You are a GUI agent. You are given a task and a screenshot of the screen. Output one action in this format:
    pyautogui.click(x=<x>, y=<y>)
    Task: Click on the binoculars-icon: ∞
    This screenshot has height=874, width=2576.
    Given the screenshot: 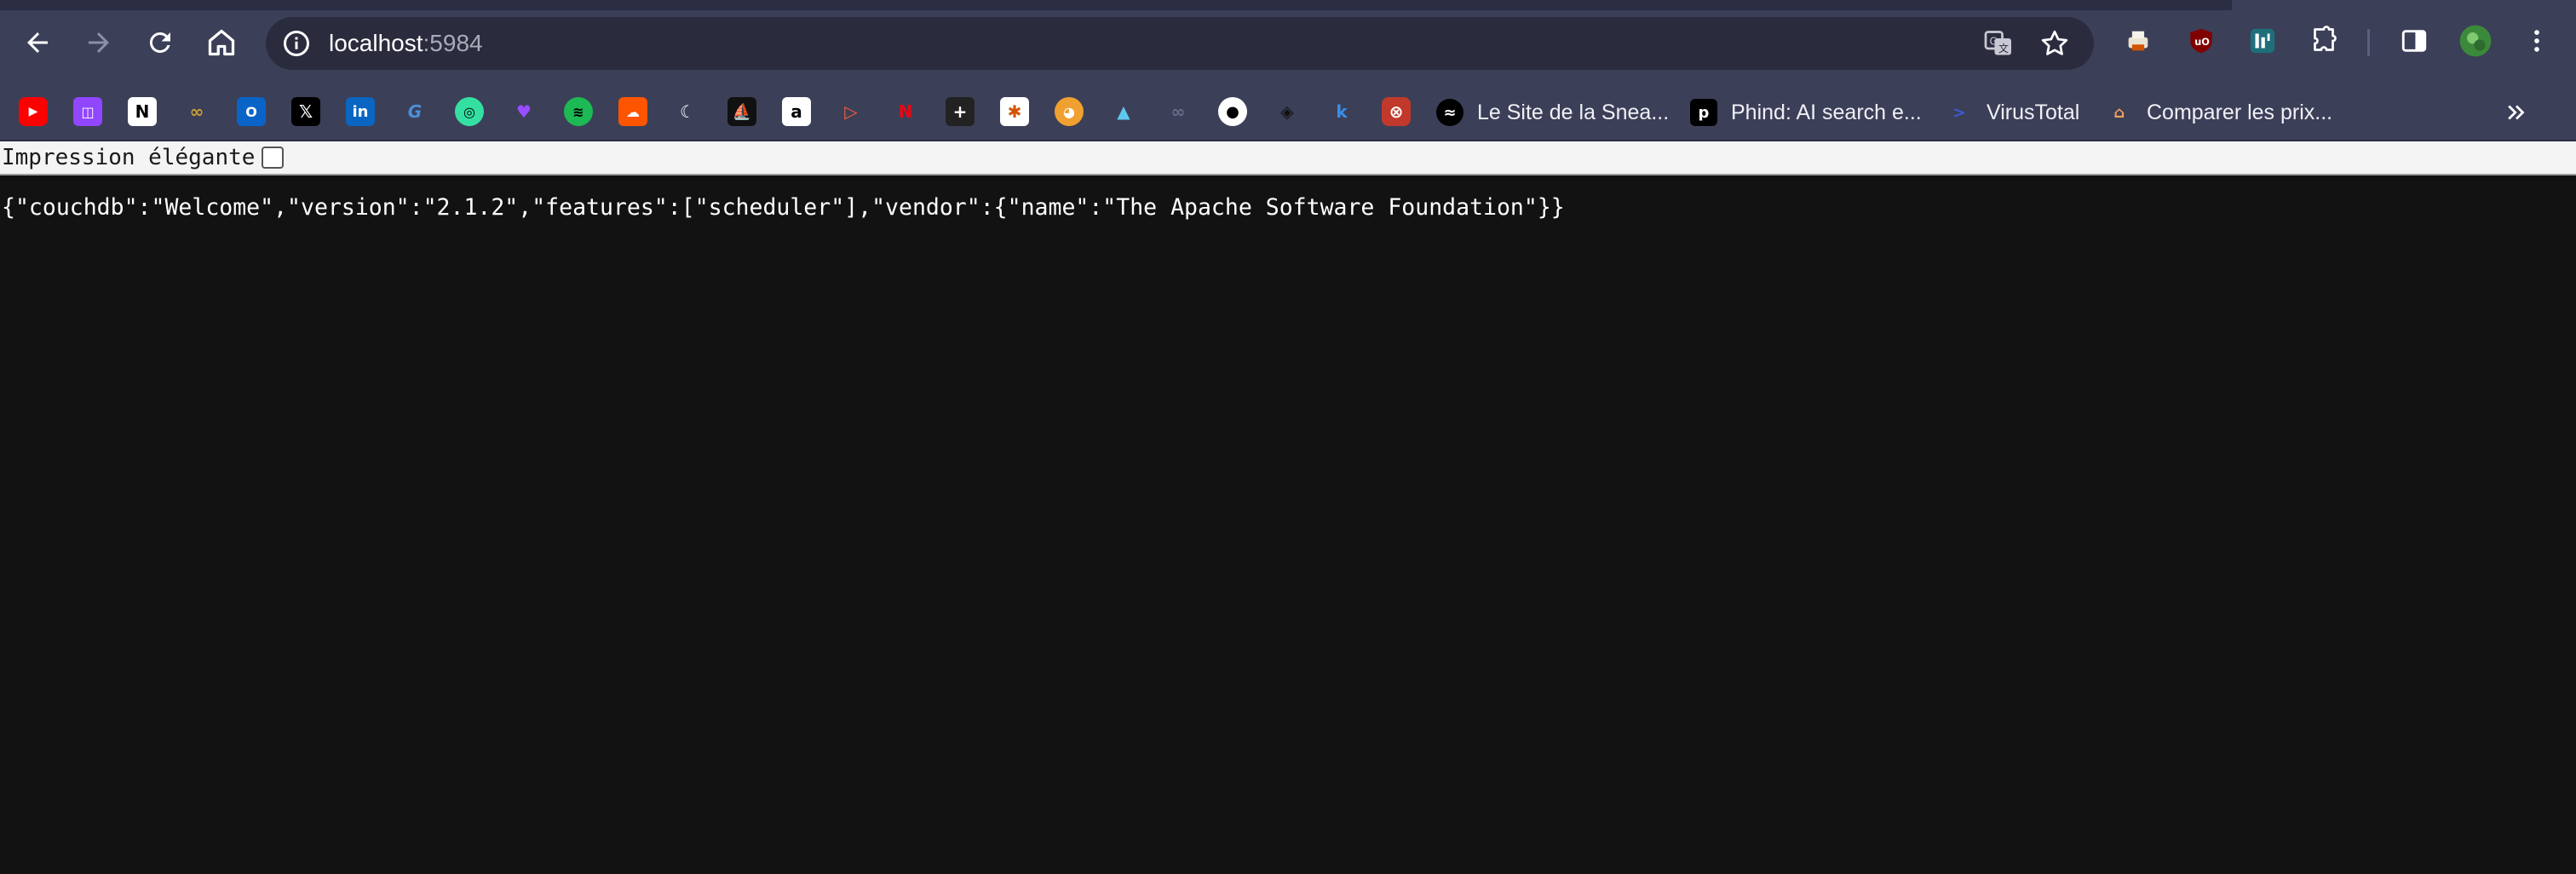 What is the action you would take?
    pyautogui.click(x=197, y=111)
    